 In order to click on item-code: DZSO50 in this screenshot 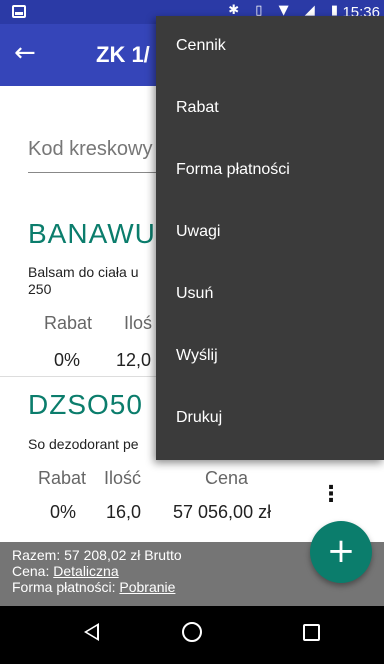, I will do `click(85, 404)`.